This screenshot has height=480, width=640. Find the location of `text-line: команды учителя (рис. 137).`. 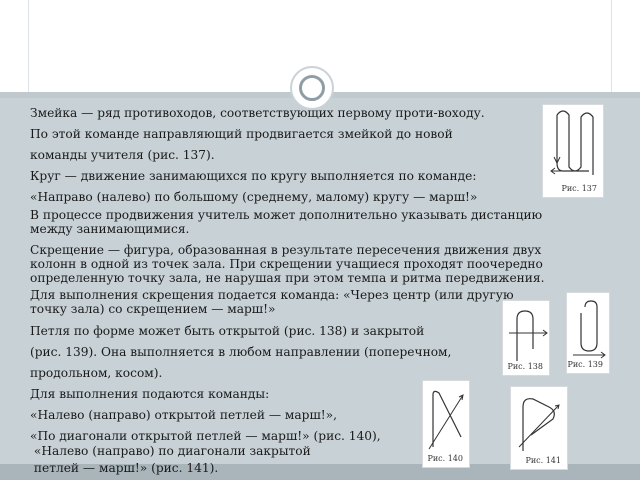

text-line: команды учителя (рис. 137). is located at coordinates (122, 155).